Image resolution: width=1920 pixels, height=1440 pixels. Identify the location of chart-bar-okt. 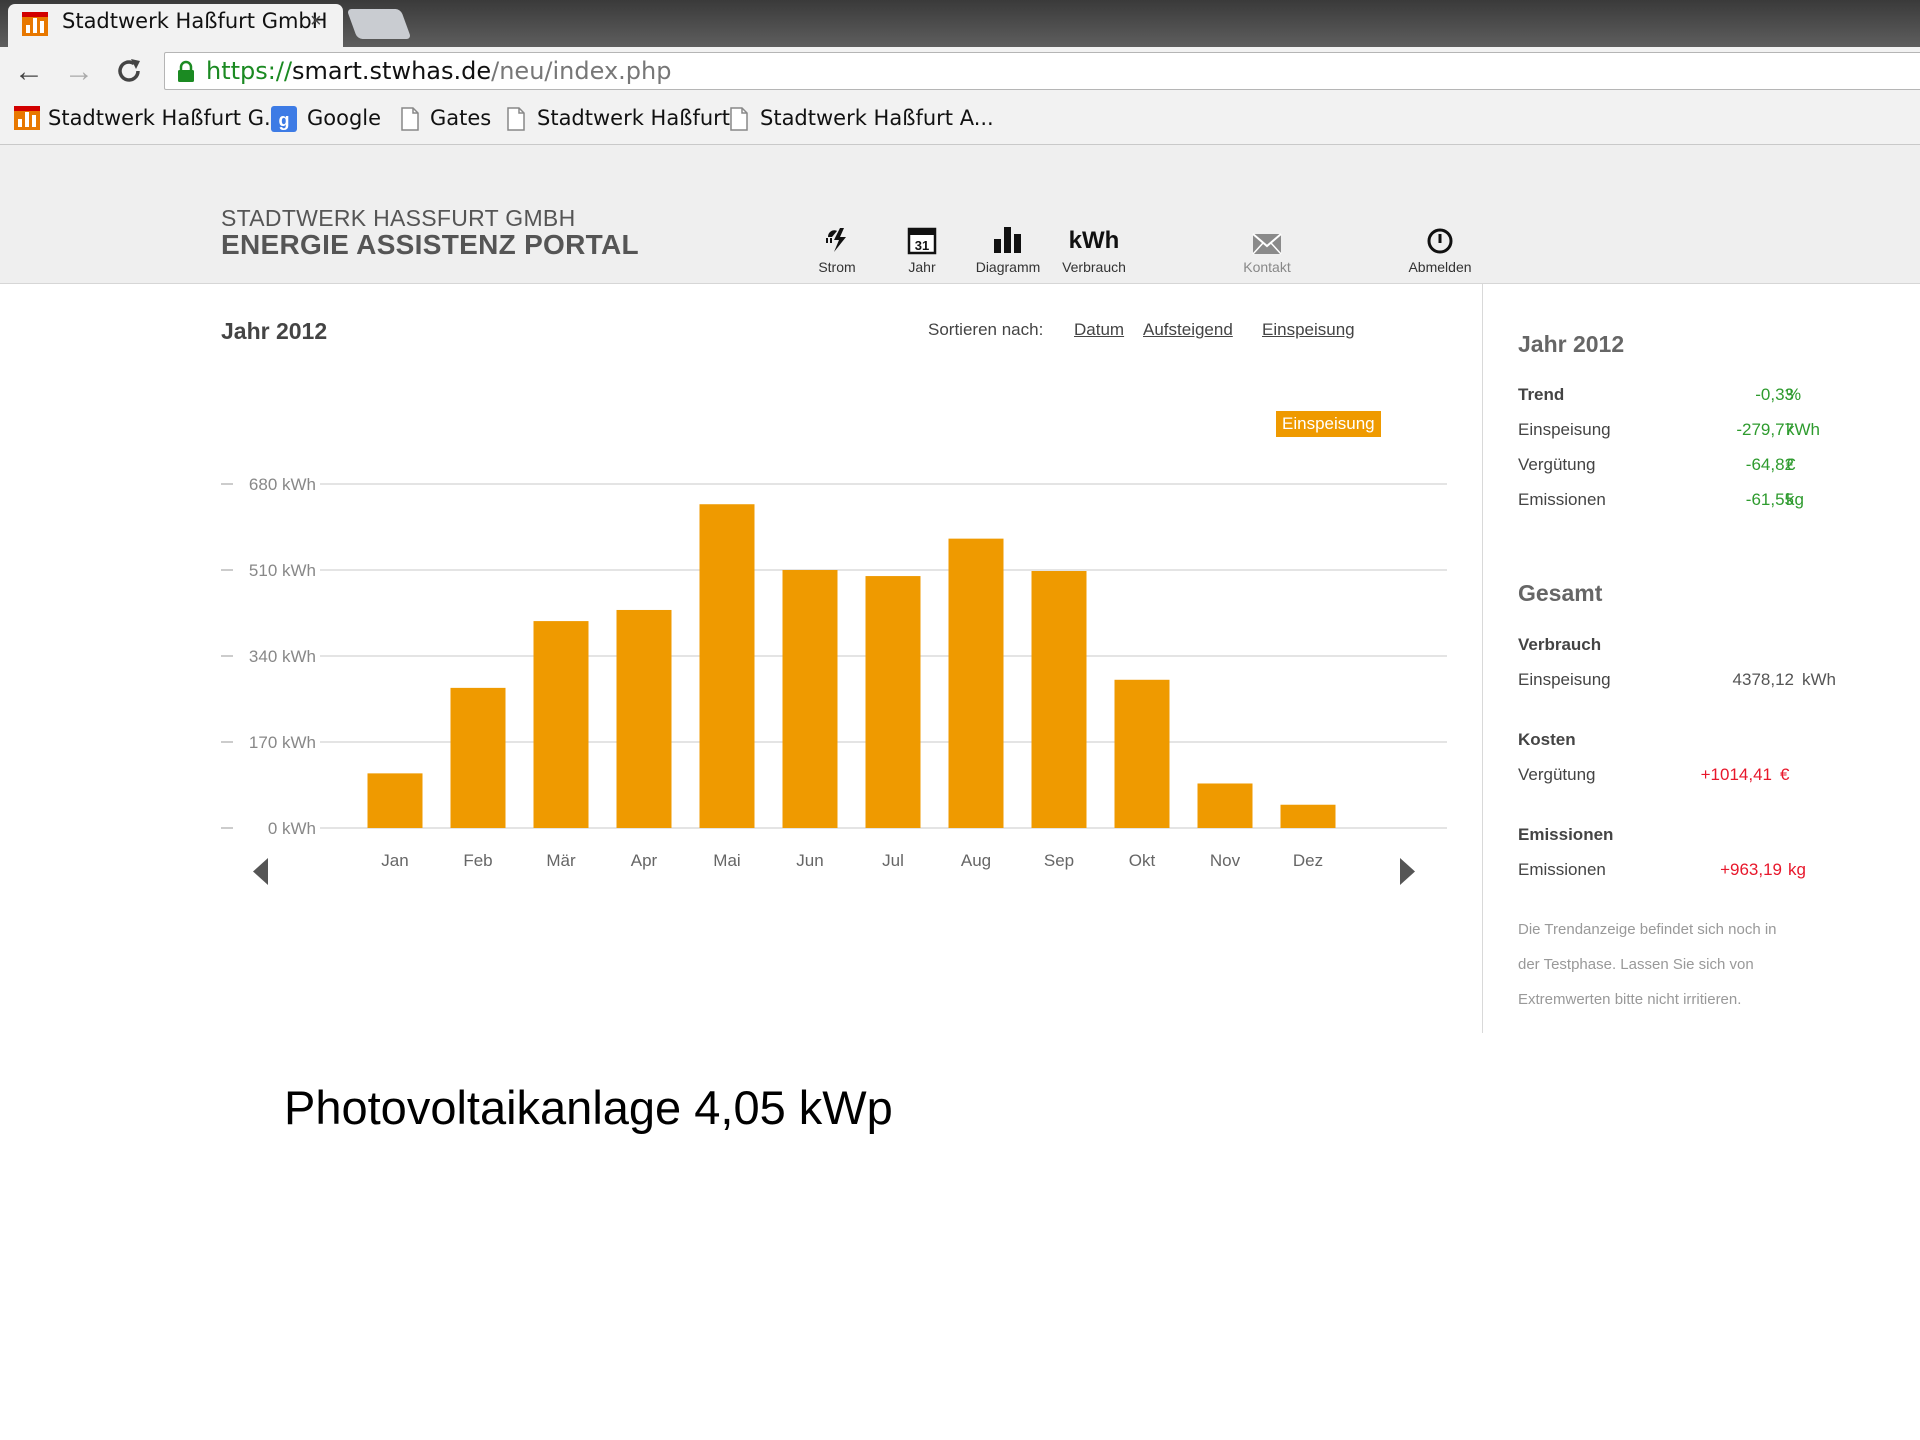
(1142, 753).